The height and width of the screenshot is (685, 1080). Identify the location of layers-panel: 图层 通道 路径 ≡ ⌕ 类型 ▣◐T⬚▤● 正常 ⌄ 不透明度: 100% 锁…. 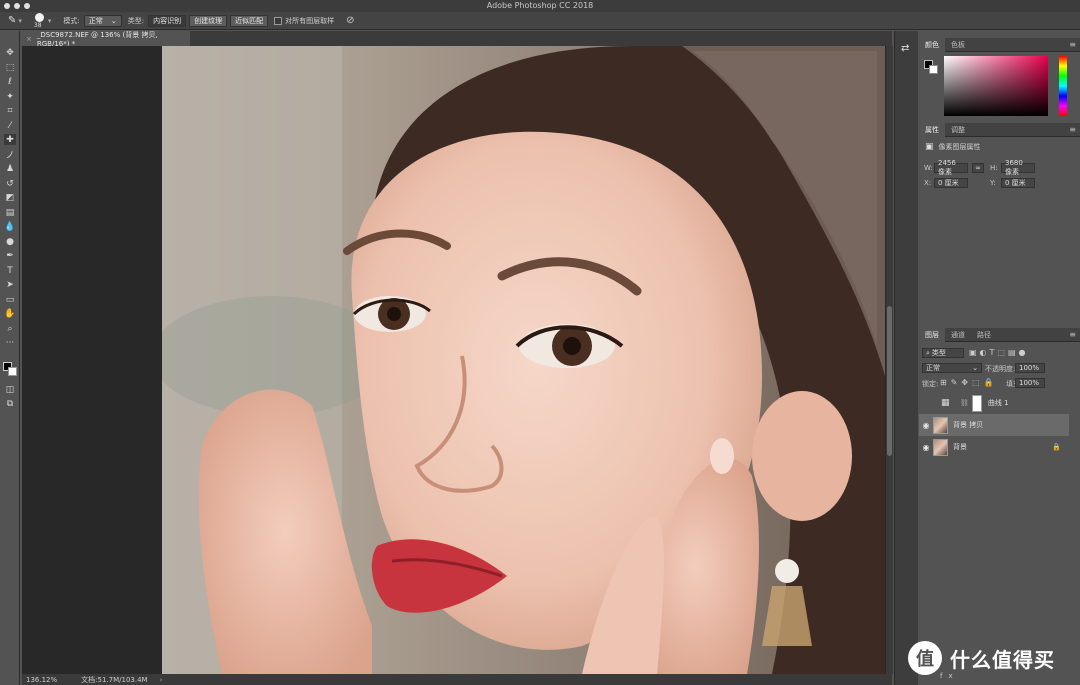
(999, 506).